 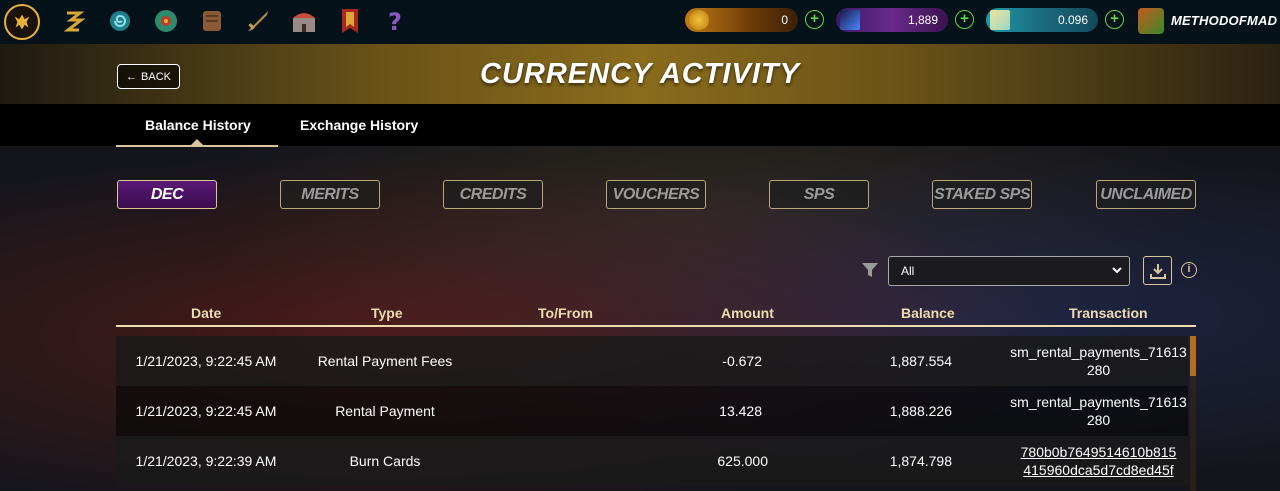 What do you see at coordinates (330, 194) in the screenshot?
I see `currency-button-merits: MERITS` at bounding box center [330, 194].